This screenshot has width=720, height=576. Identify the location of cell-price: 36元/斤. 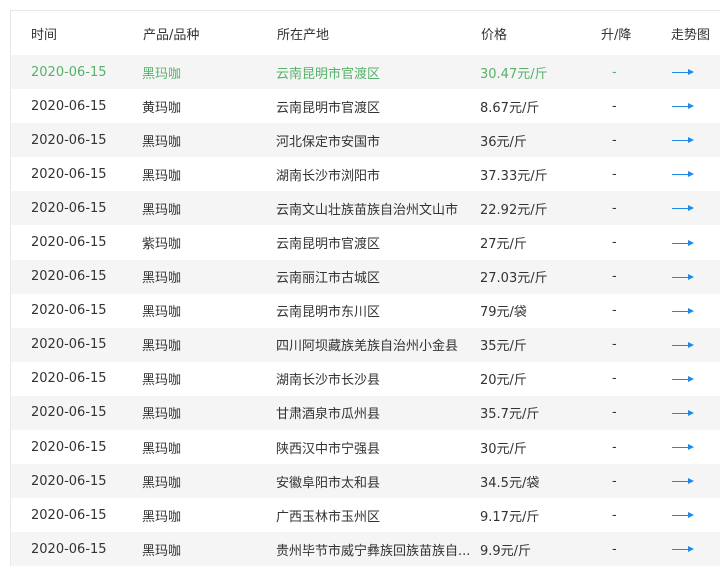
(503, 142).